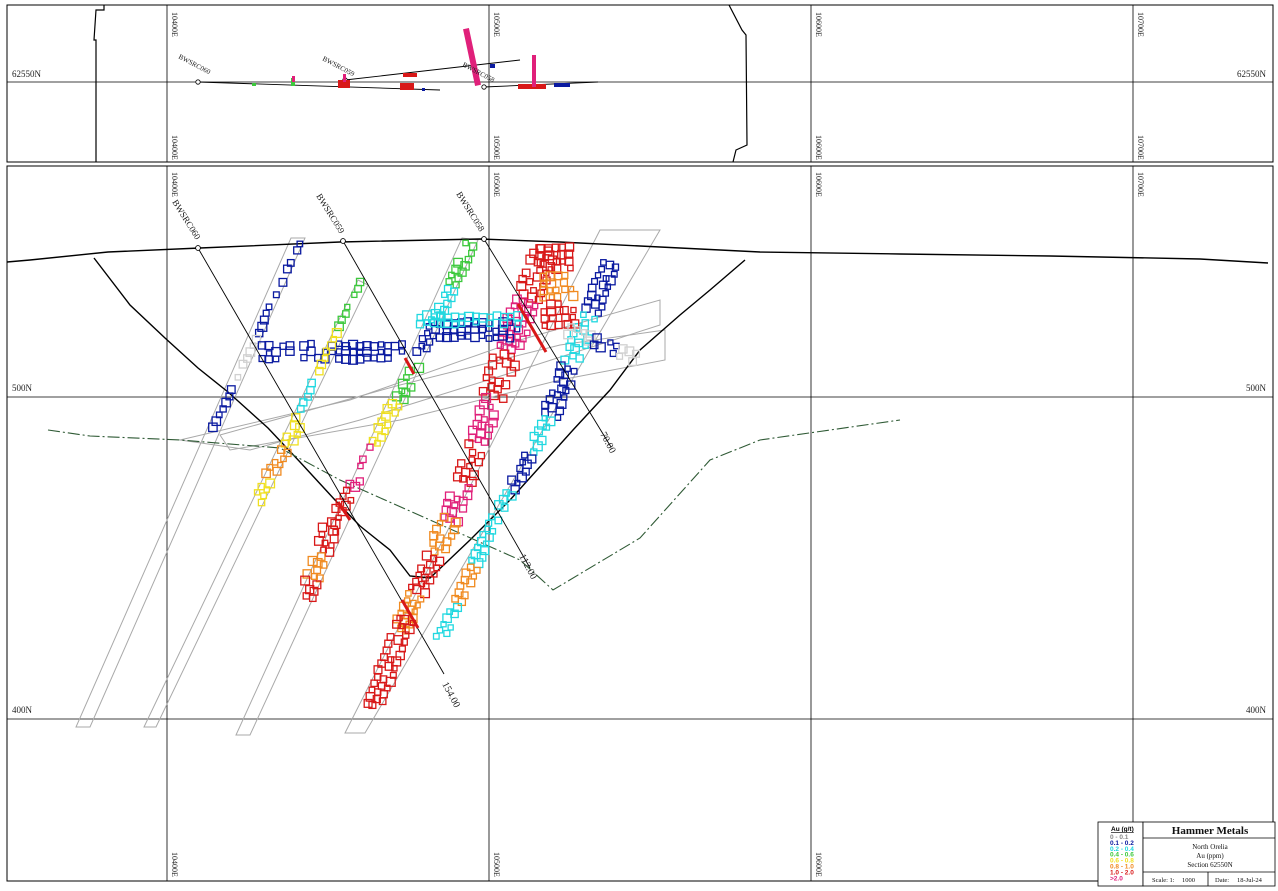 The height and width of the screenshot is (891, 1278). What do you see at coordinates (174, 24) in the screenshot?
I see `plan-easting-10400-top: 10400E` at bounding box center [174, 24].